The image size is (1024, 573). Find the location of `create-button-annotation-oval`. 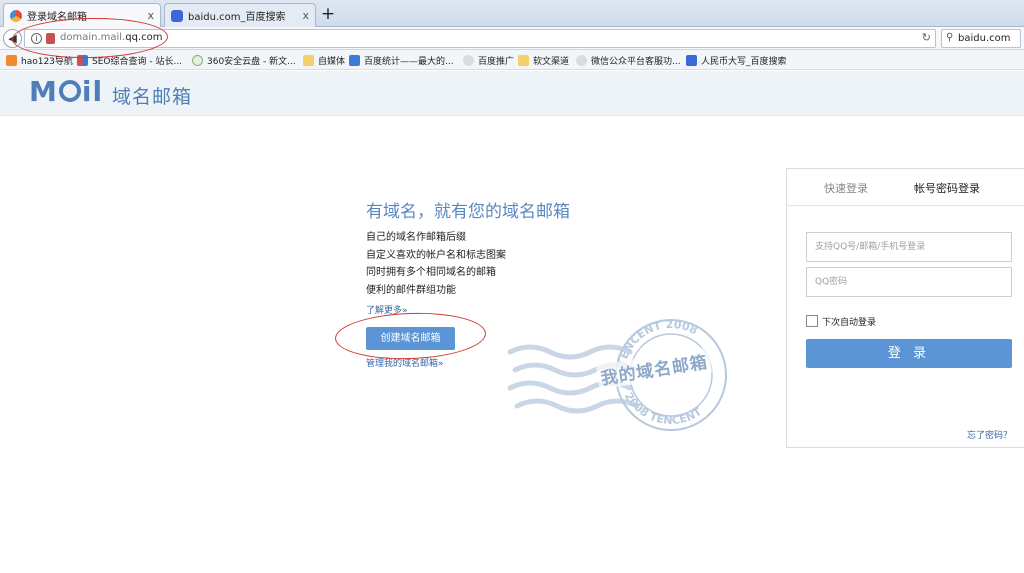

create-button-annotation-oval is located at coordinates (410, 336).